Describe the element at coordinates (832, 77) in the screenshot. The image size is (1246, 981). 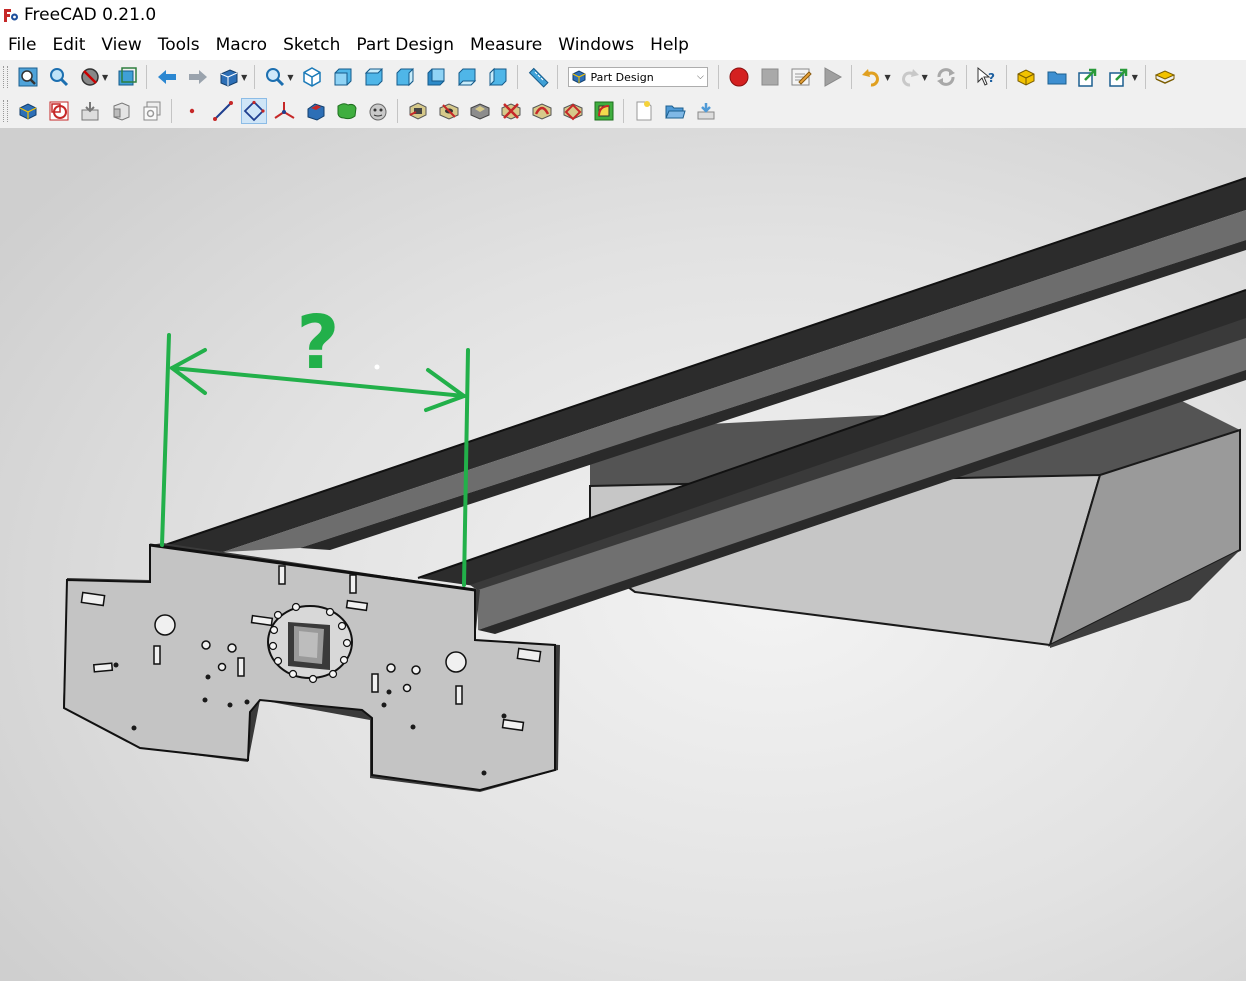
I see `run-macro-icon` at that location.